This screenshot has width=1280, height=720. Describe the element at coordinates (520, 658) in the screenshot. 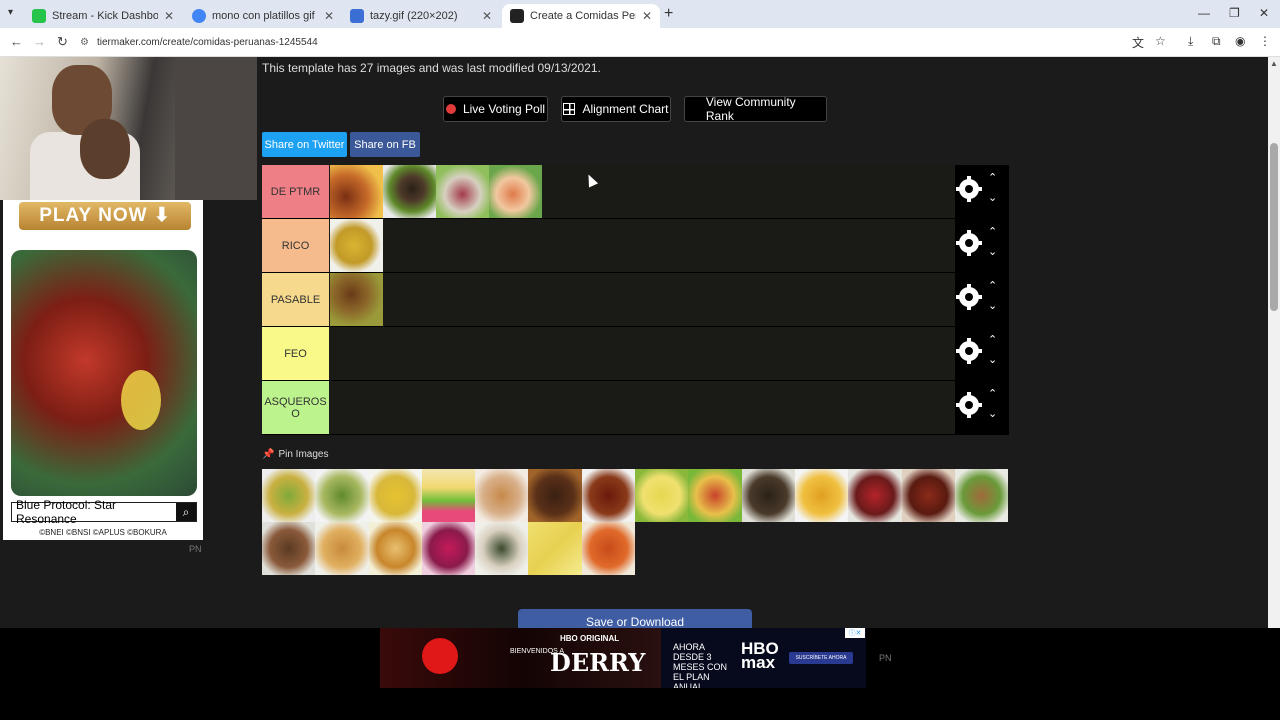

I see `it-derry-ad: HBO ORIGINAL BIENVENIDOS A DERRY` at that location.